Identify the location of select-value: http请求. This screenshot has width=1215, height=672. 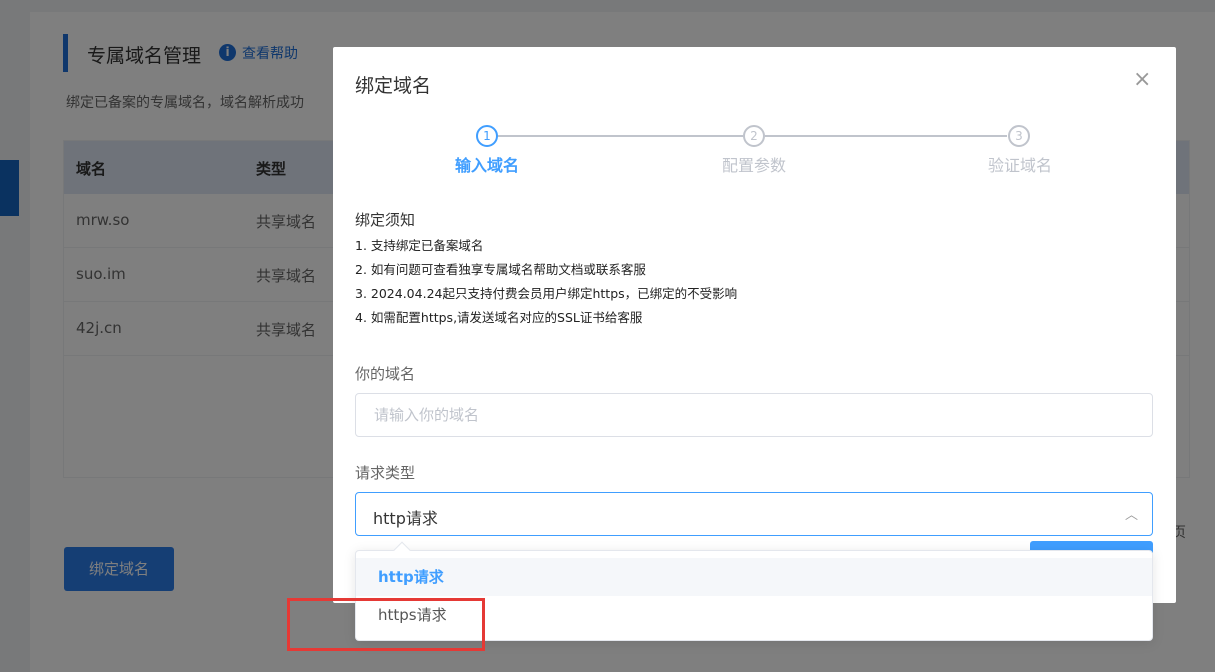
(405, 518).